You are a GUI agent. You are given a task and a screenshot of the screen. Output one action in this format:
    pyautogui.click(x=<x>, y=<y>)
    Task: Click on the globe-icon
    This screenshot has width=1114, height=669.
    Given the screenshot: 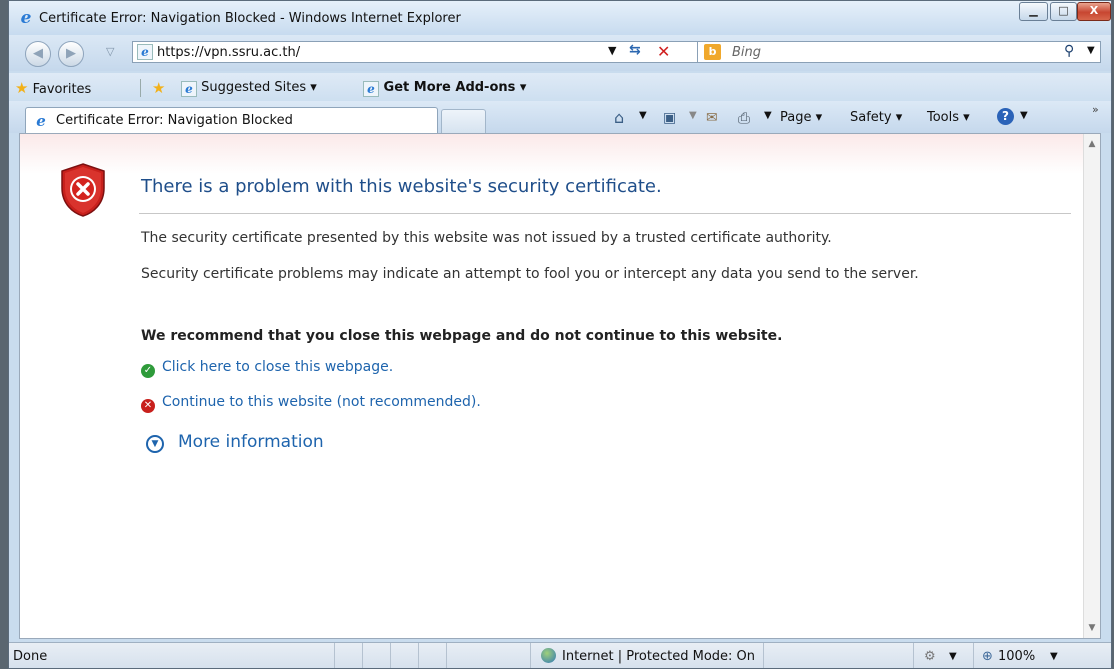 What is the action you would take?
    pyautogui.click(x=548, y=655)
    